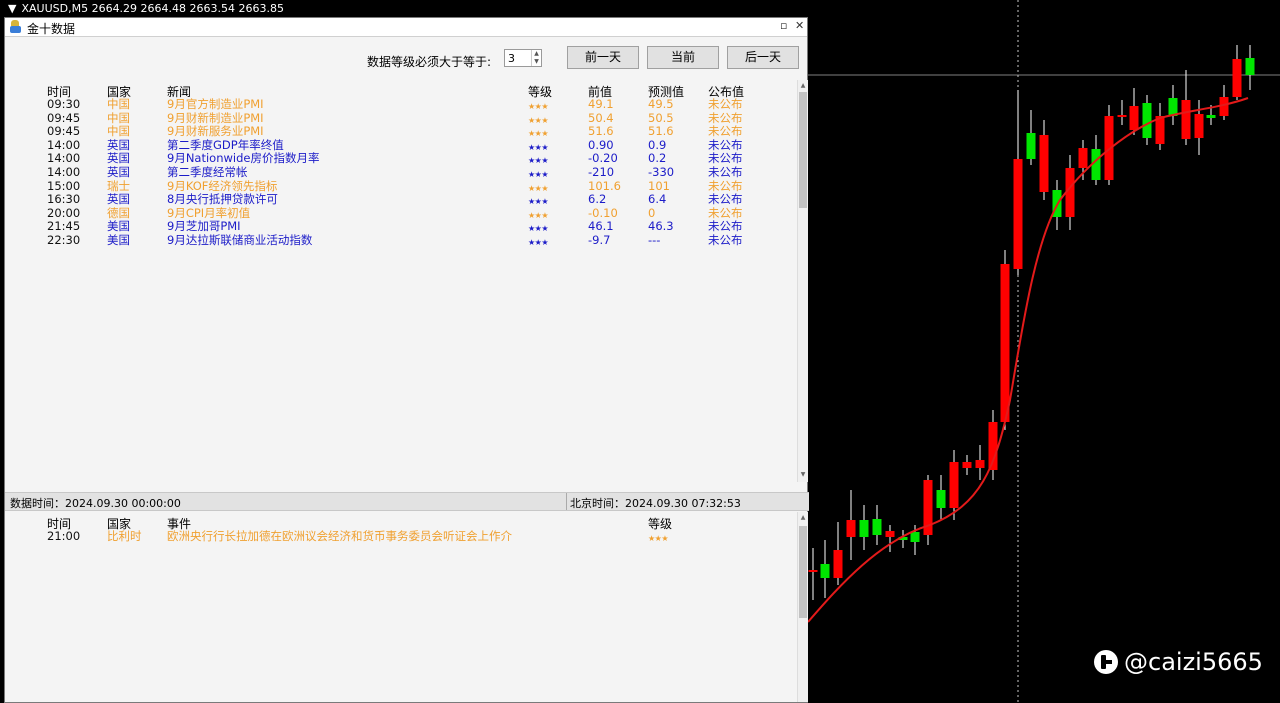 The height and width of the screenshot is (703, 1280). I want to click on row-time: 21:45, so click(64, 226).